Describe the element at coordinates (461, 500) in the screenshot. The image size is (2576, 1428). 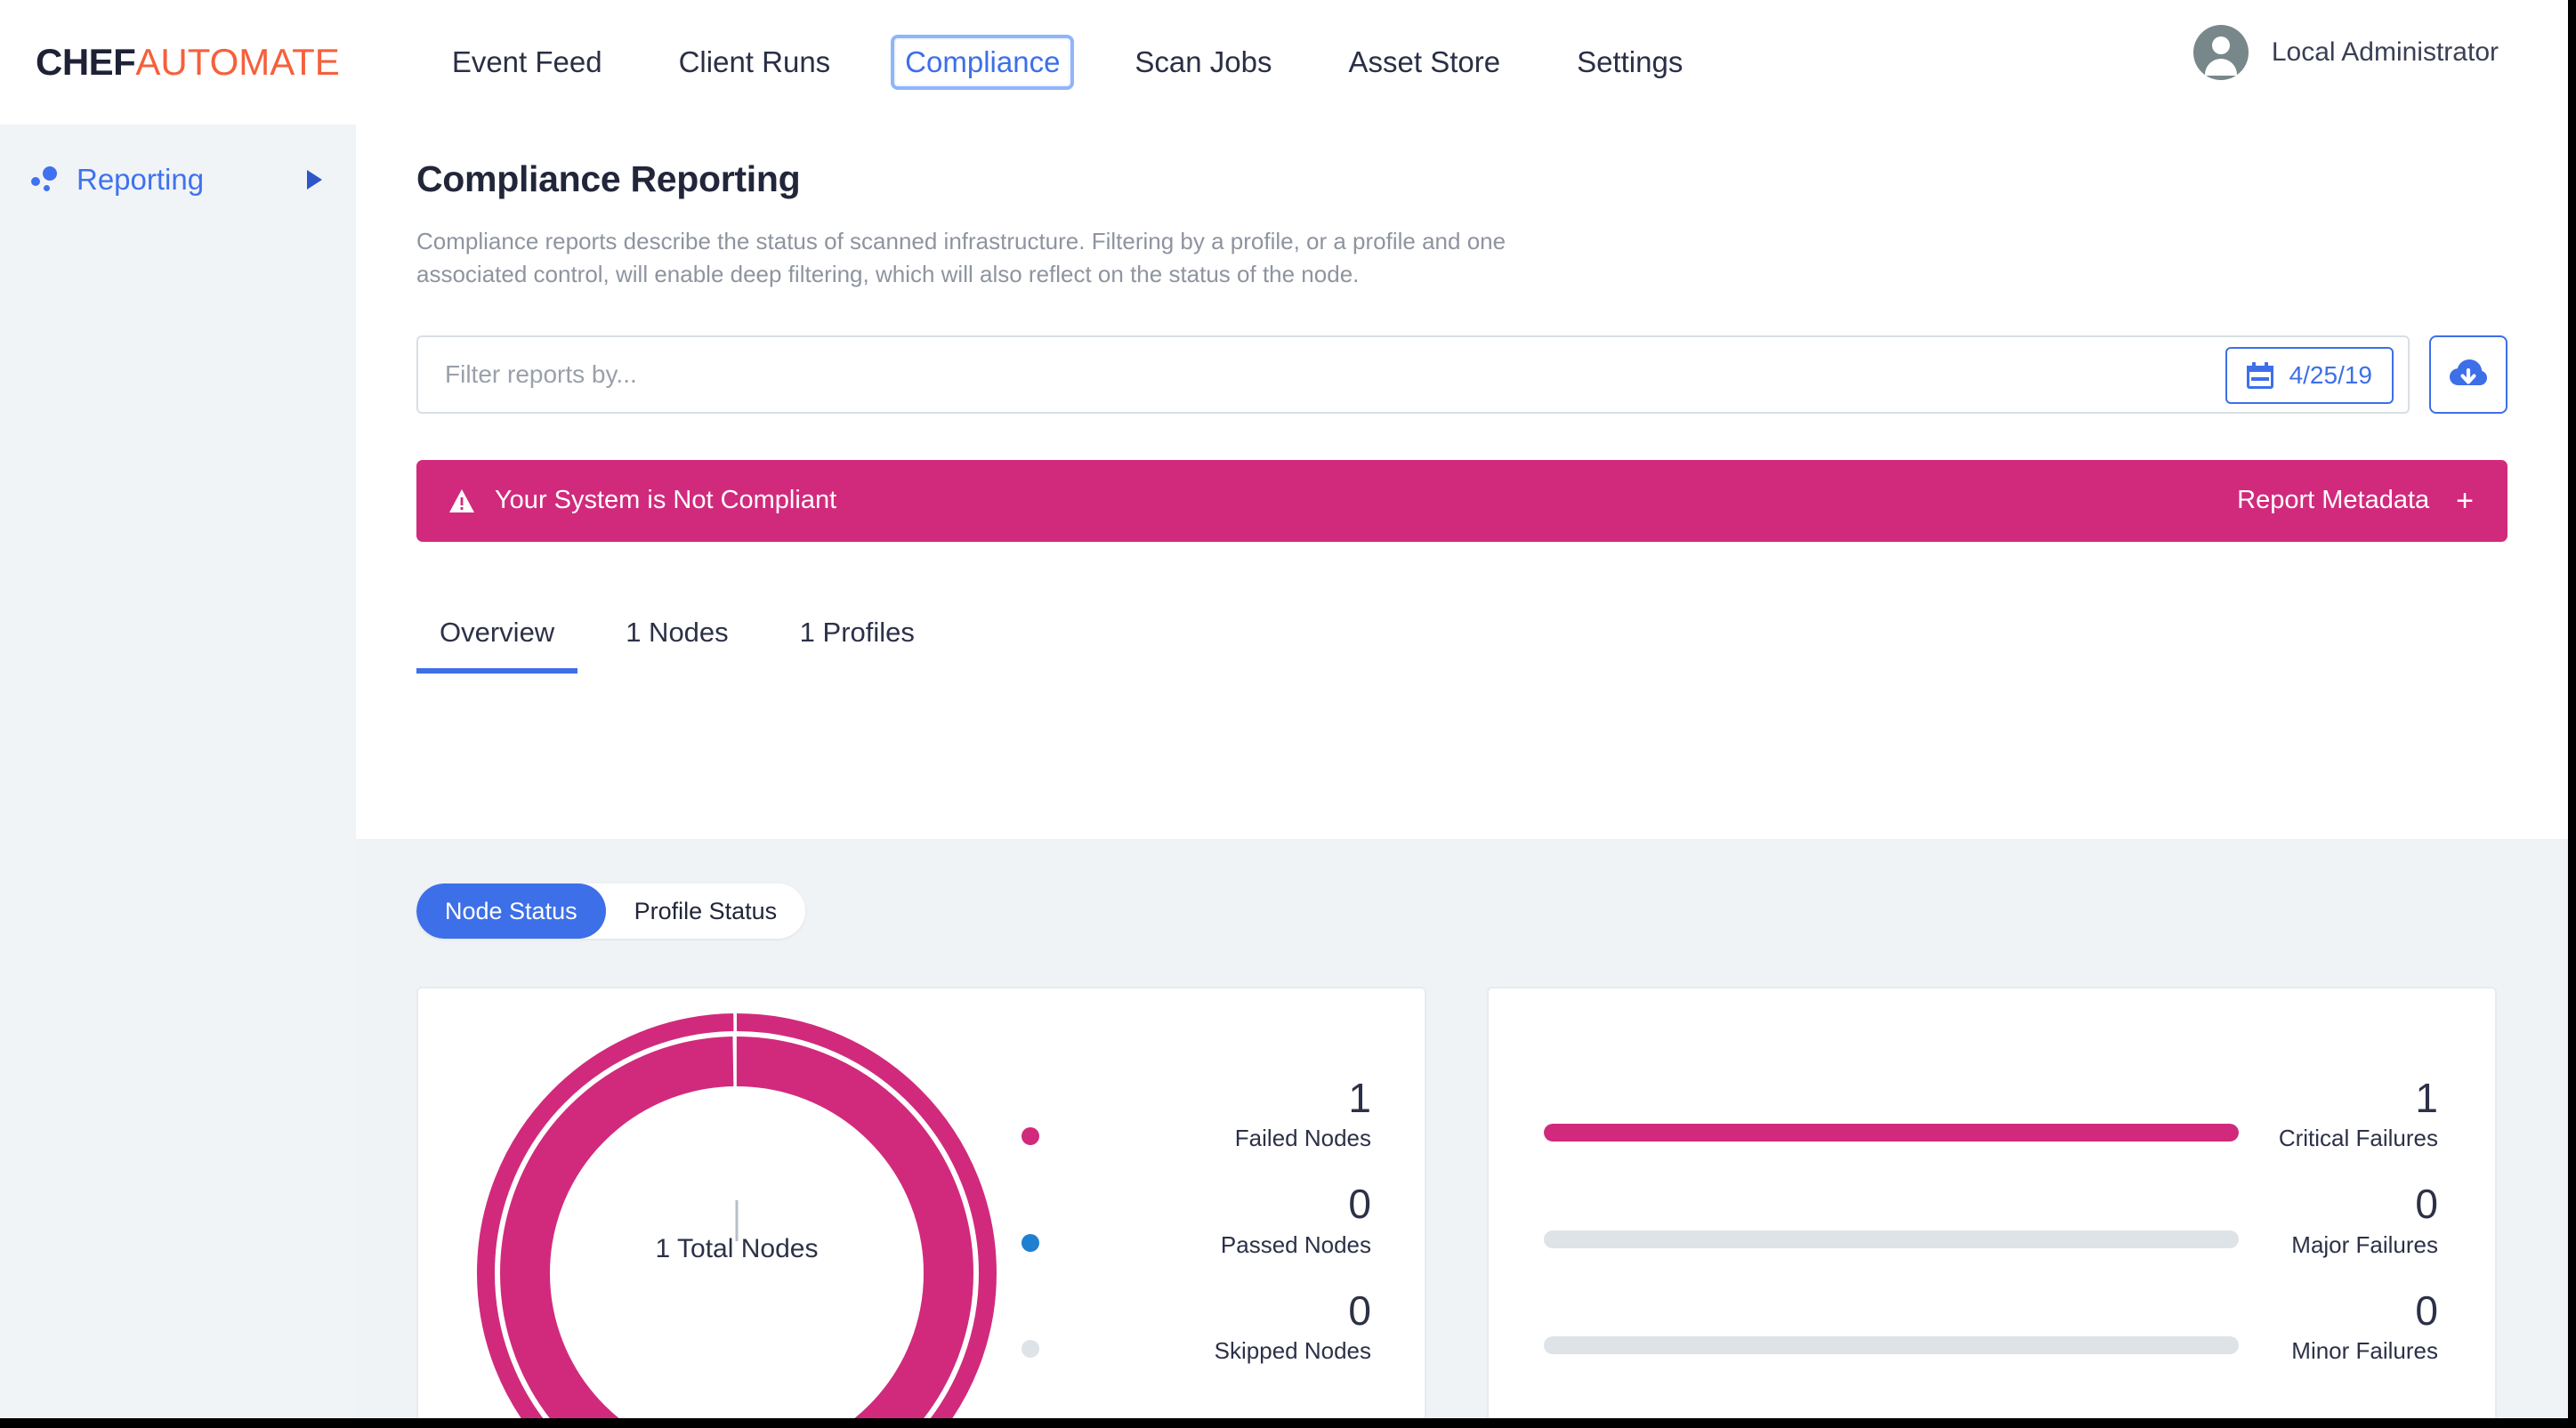
I see `warning-triangle-icon` at that location.